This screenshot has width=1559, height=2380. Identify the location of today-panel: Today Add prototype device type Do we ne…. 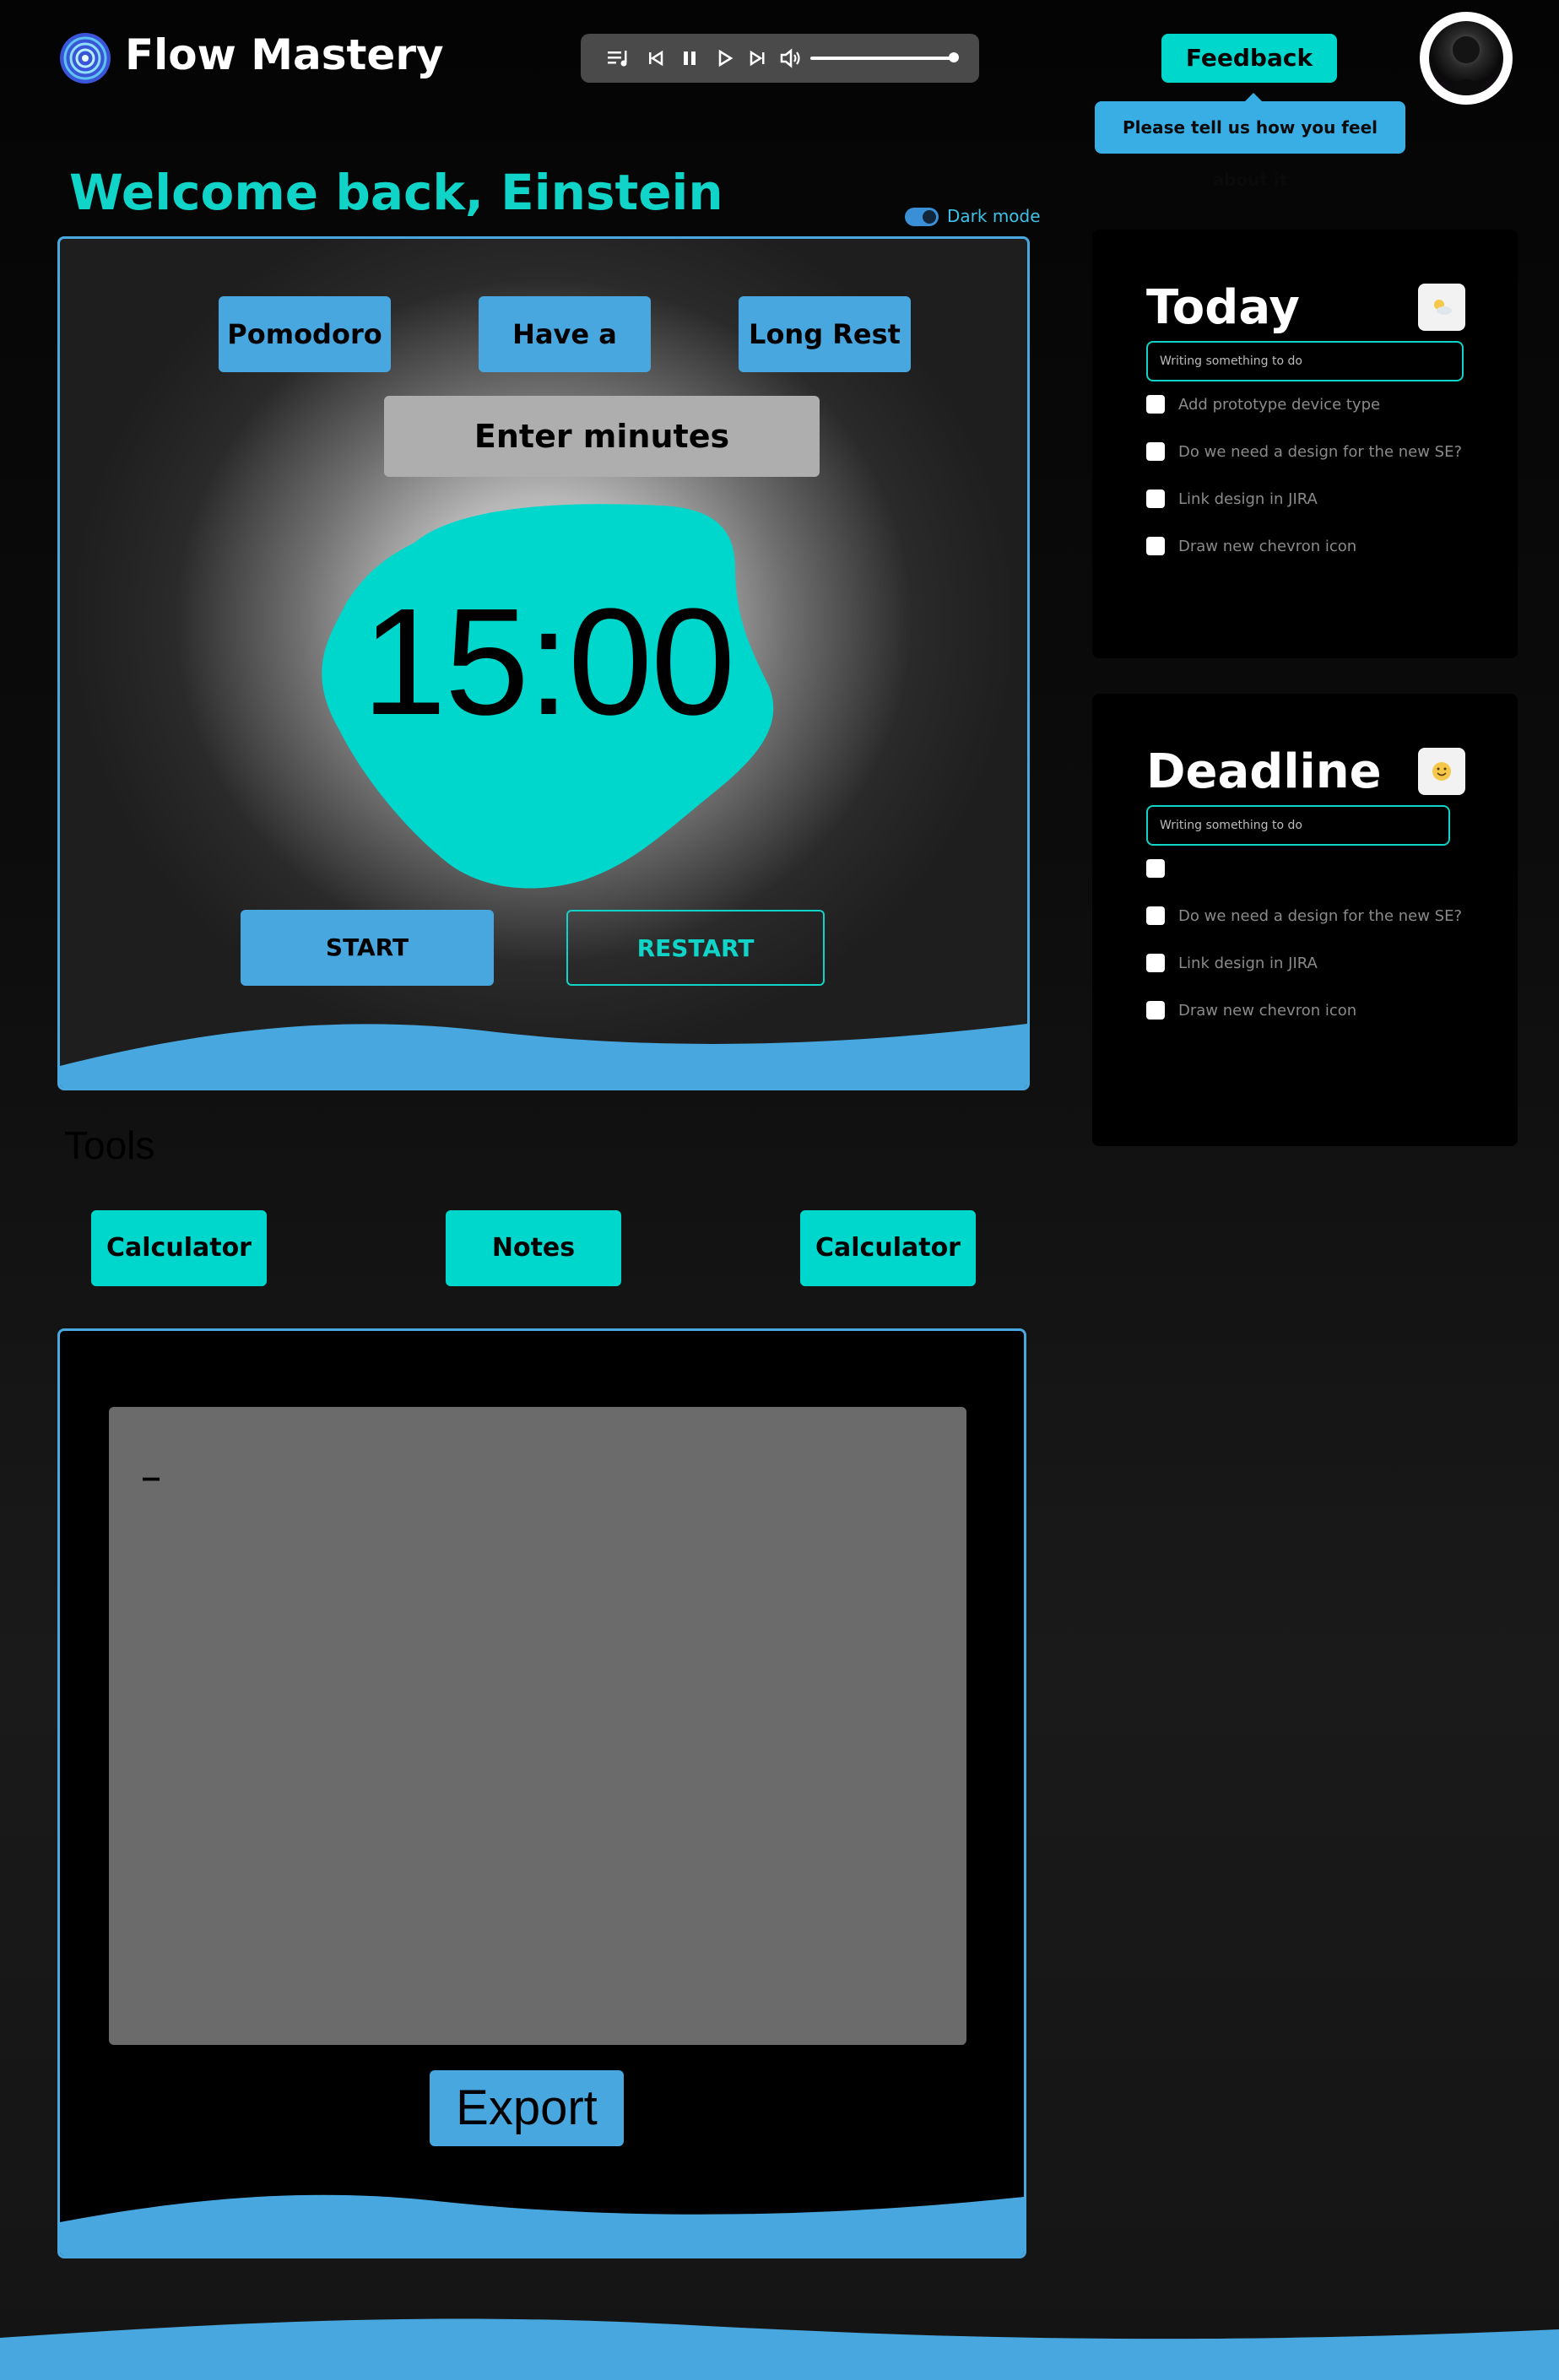
(1305, 444).